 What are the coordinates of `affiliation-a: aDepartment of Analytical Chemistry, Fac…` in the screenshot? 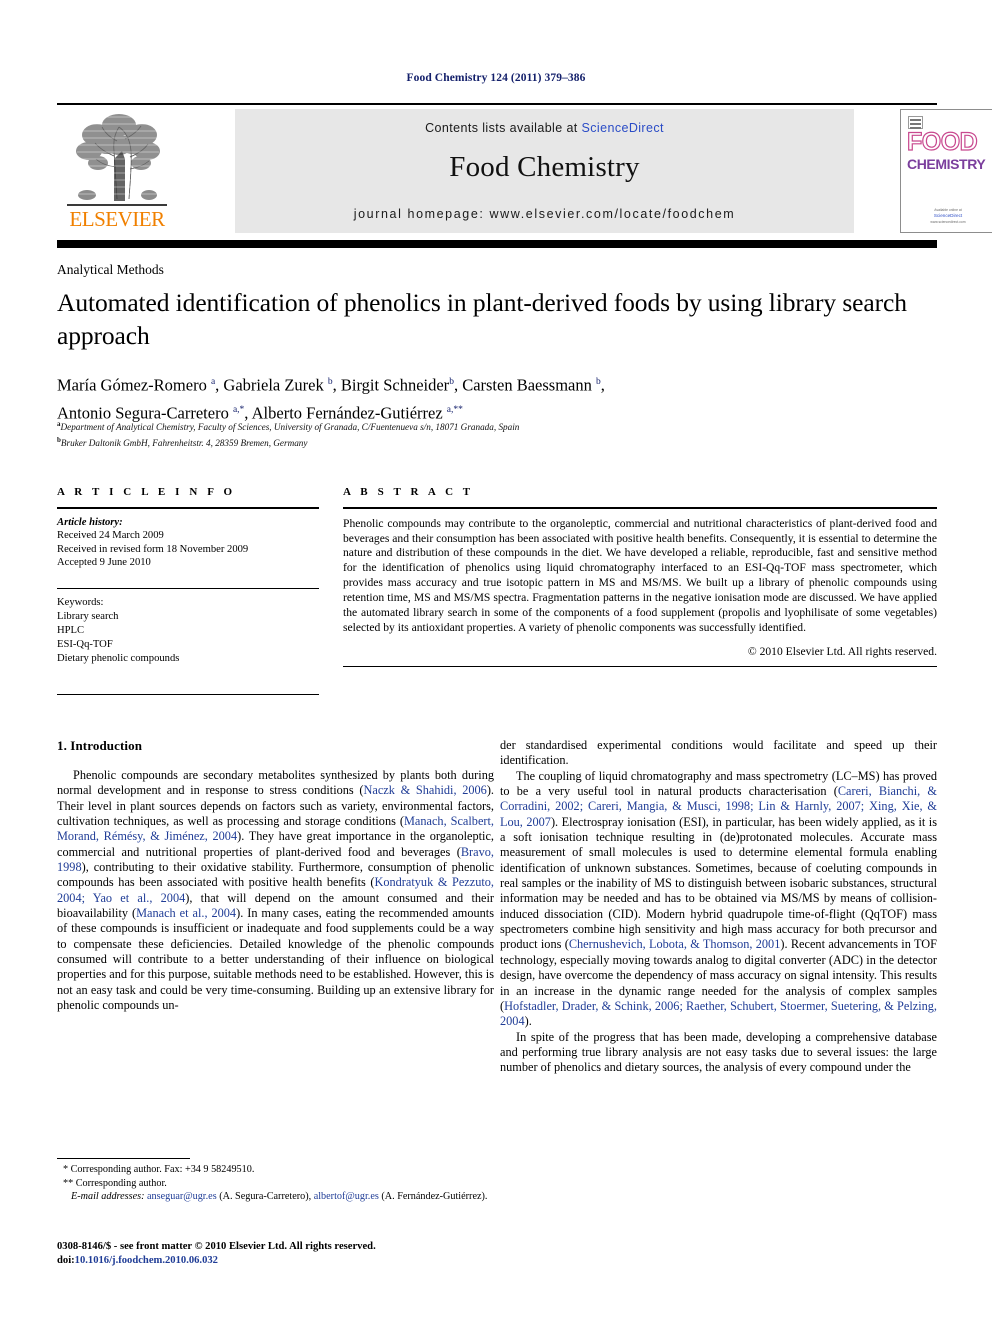 It's located at (489, 426).